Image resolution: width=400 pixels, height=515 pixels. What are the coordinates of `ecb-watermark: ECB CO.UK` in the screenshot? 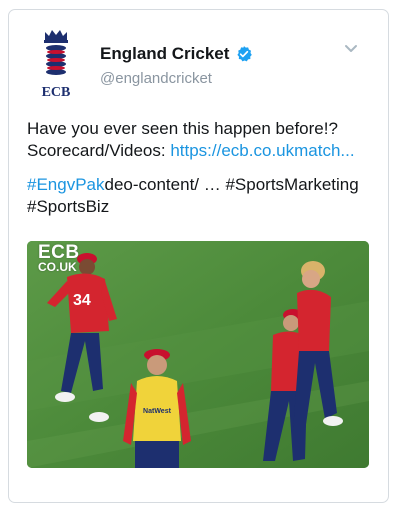 It's located at (59, 258).